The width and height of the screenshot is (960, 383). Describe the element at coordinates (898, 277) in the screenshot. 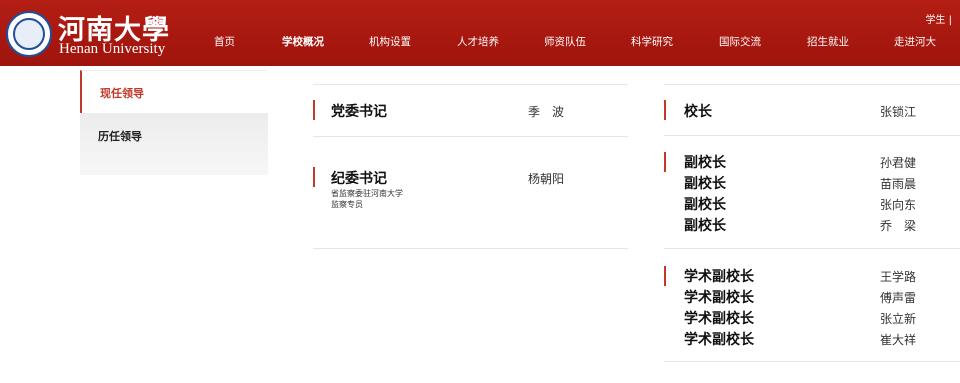

I see `leader-name: 王学路` at that location.